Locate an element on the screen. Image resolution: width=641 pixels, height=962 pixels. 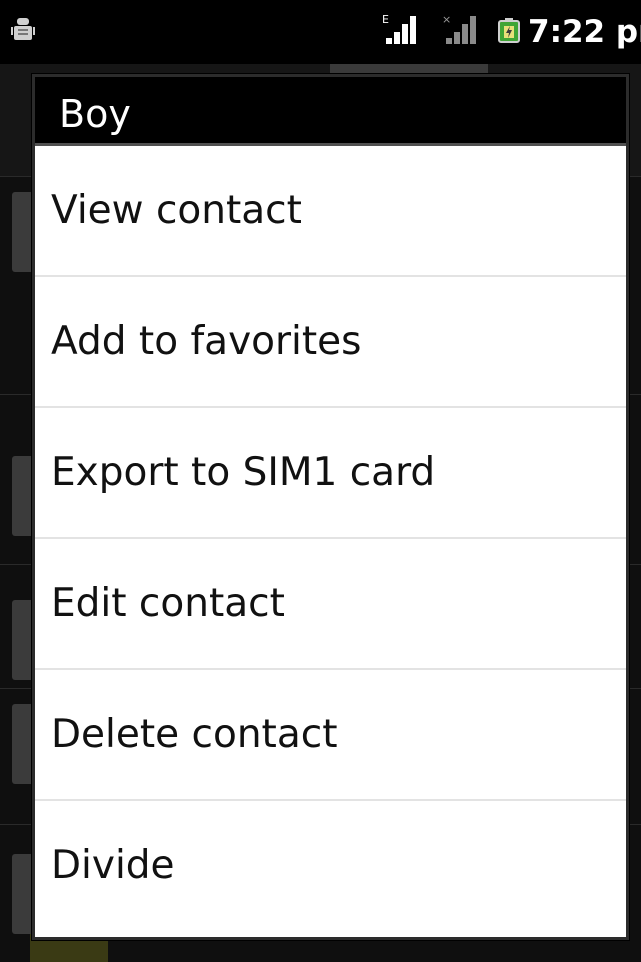
menu-item-delete-contact: Delete contact is located at coordinates (330, 735).